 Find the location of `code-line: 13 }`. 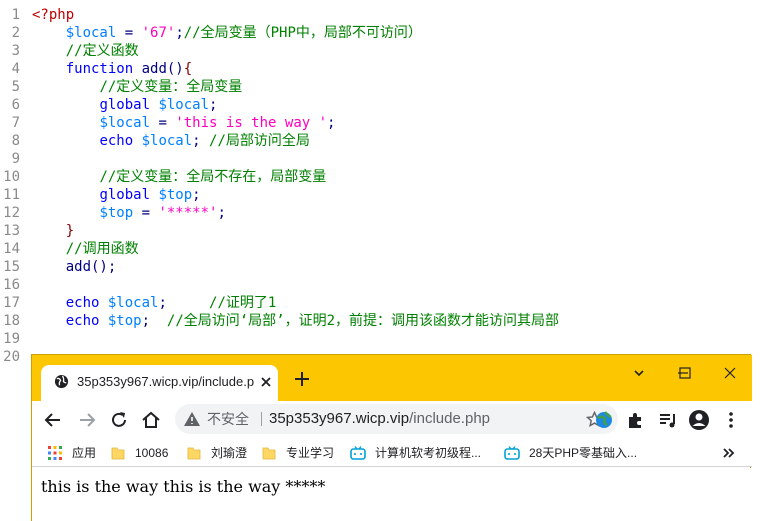

code-line: 13 } is located at coordinates (381, 231).